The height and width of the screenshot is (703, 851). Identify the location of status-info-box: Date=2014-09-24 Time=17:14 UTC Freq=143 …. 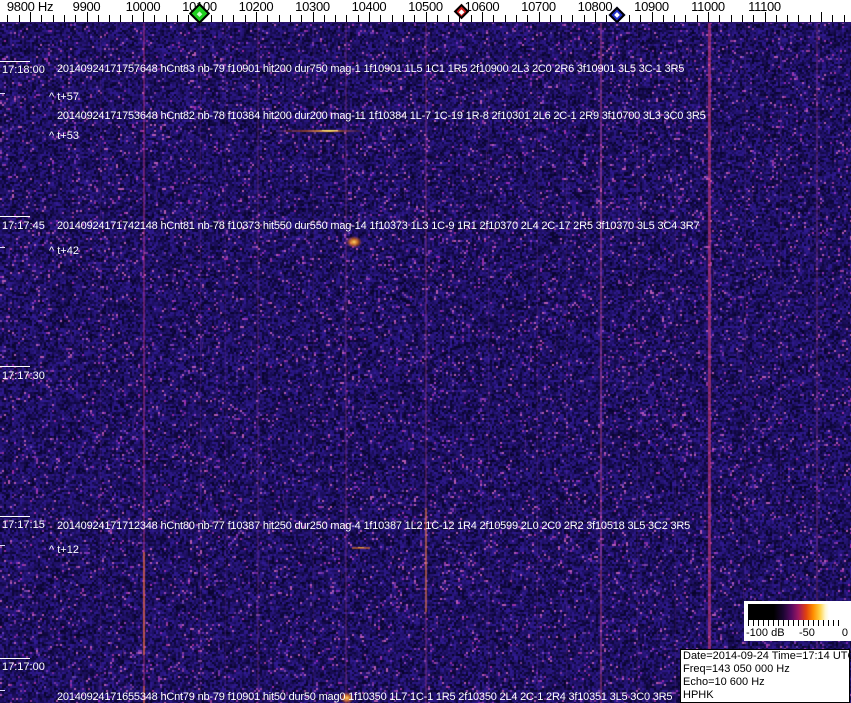
(765, 676).